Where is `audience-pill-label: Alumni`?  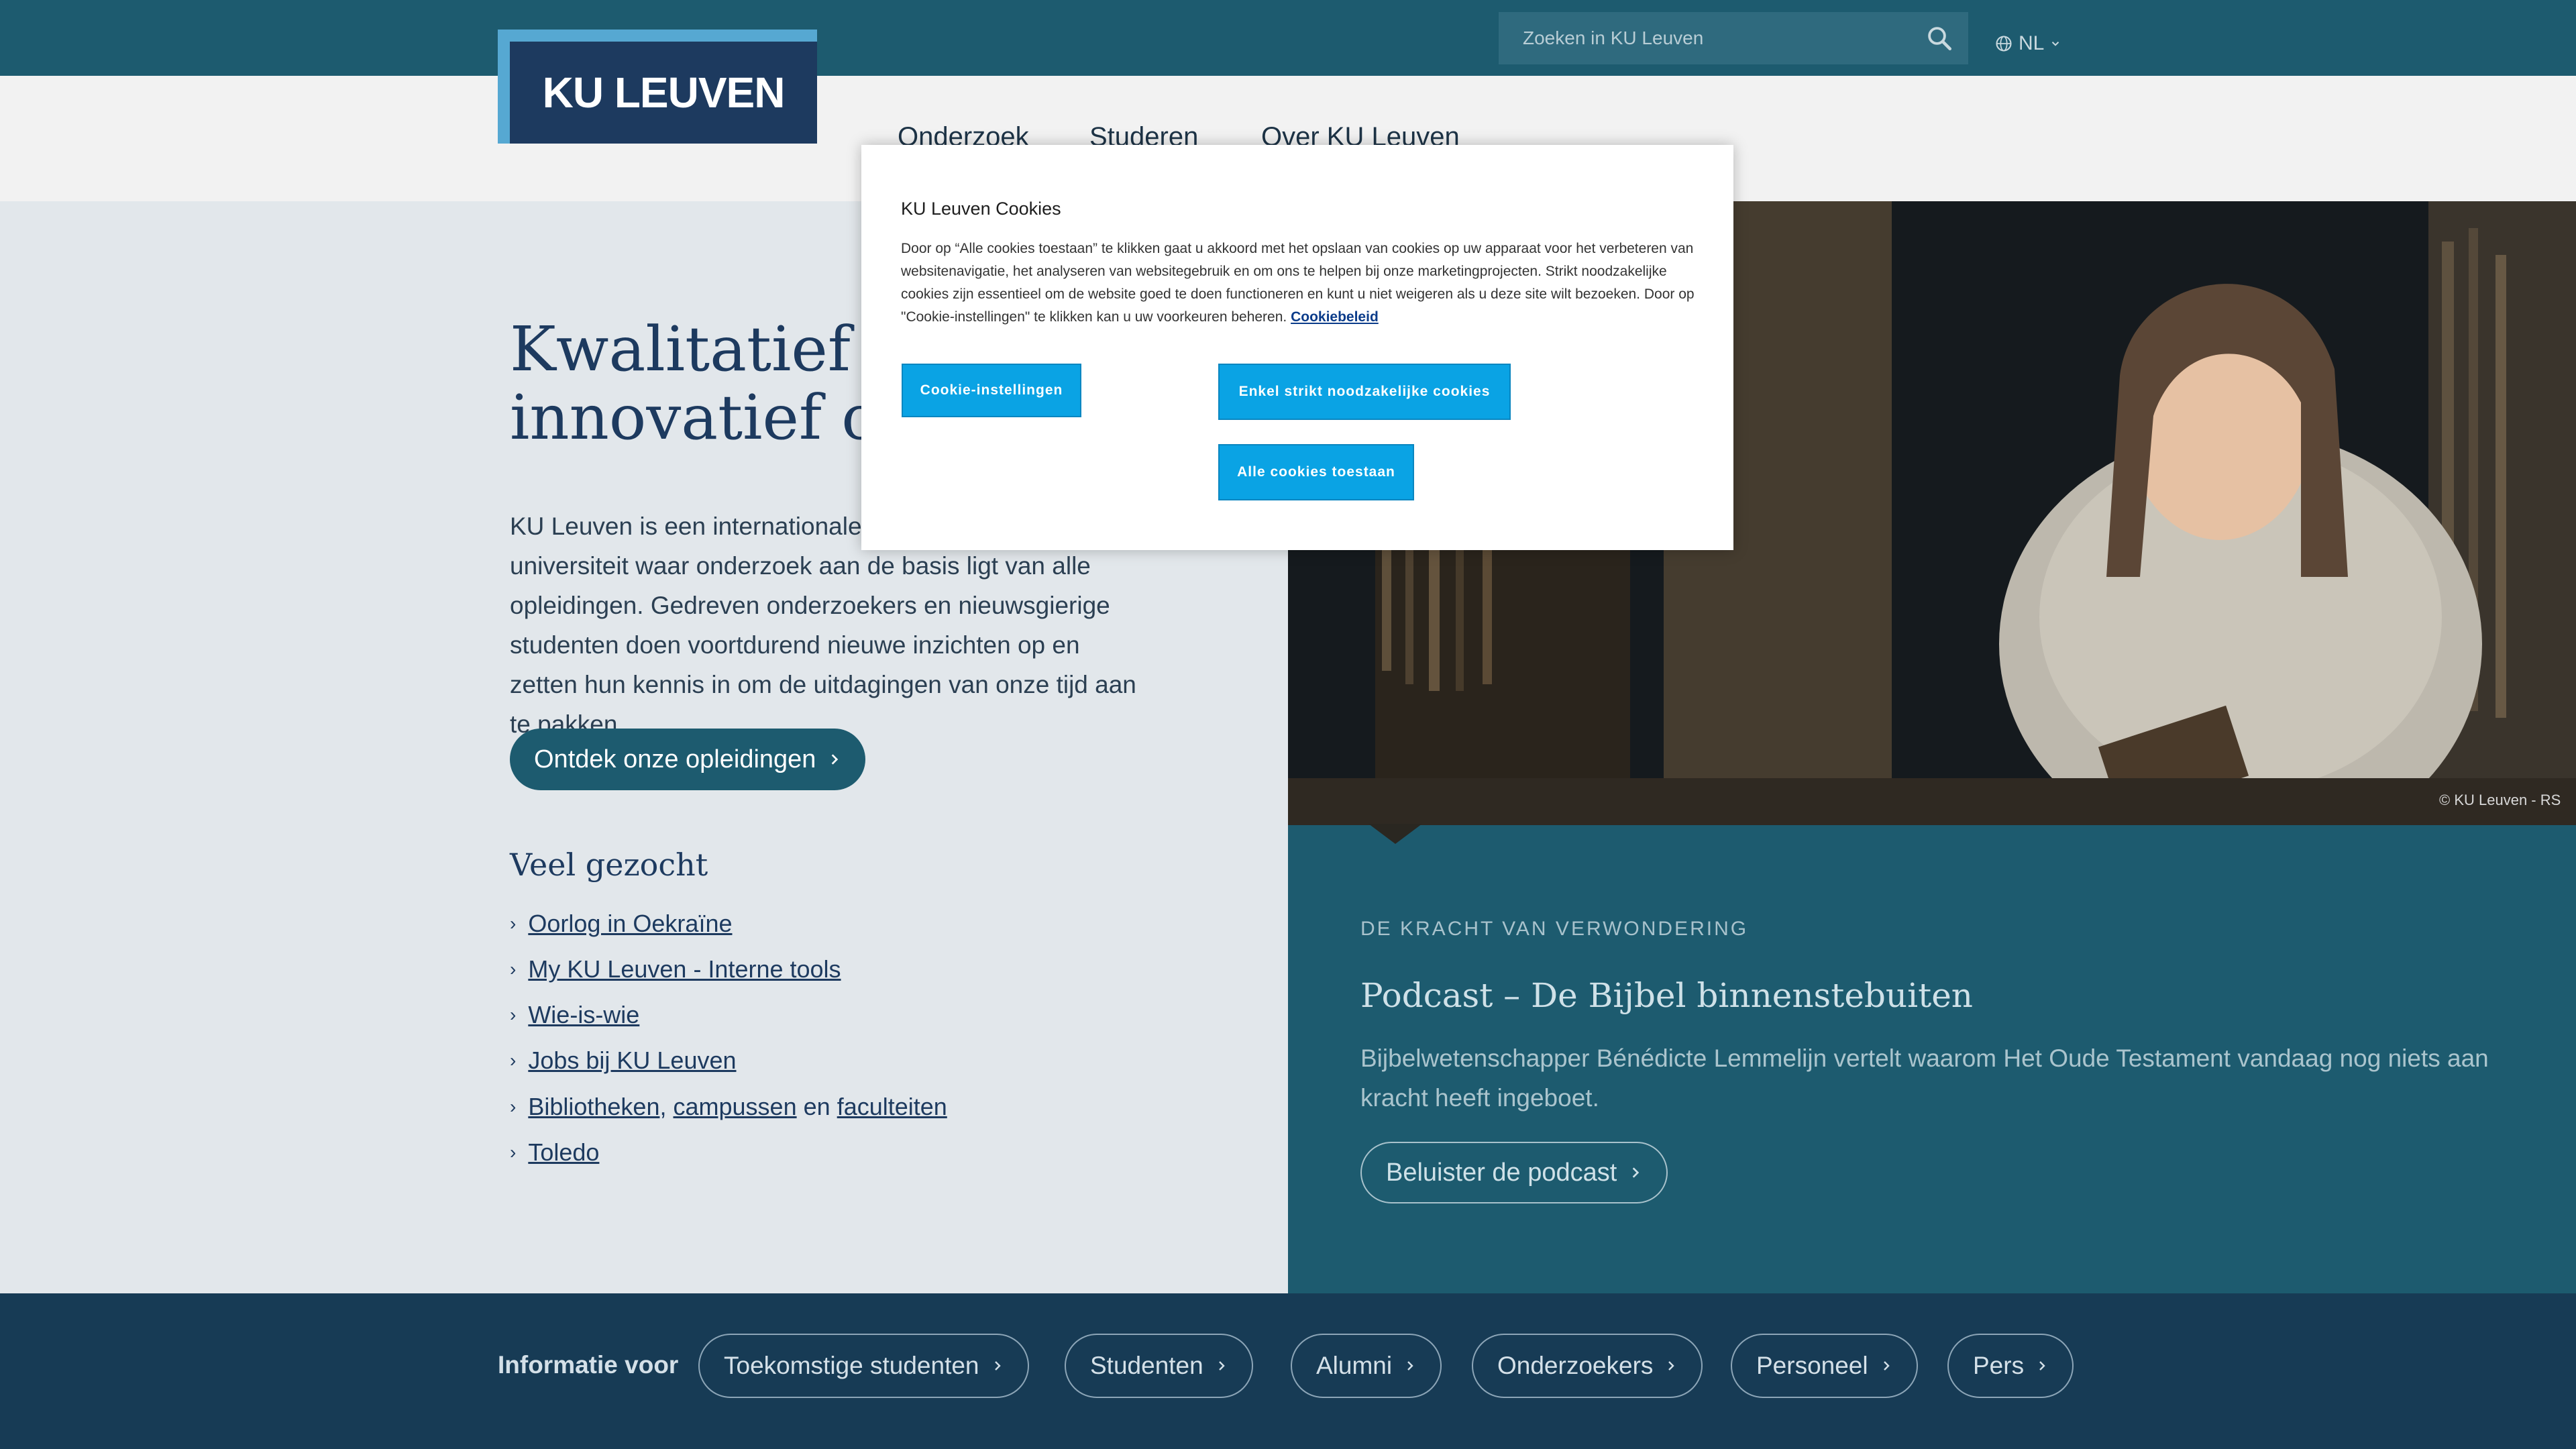 audience-pill-label: Alumni is located at coordinates (1354, 1365).